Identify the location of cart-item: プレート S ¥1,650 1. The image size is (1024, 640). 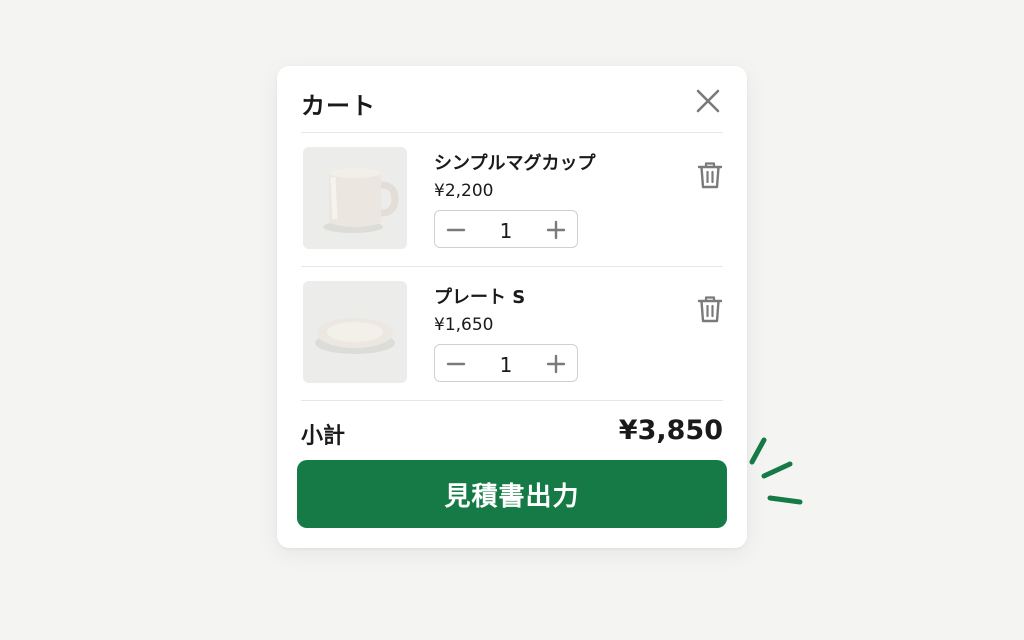
(512, 333).